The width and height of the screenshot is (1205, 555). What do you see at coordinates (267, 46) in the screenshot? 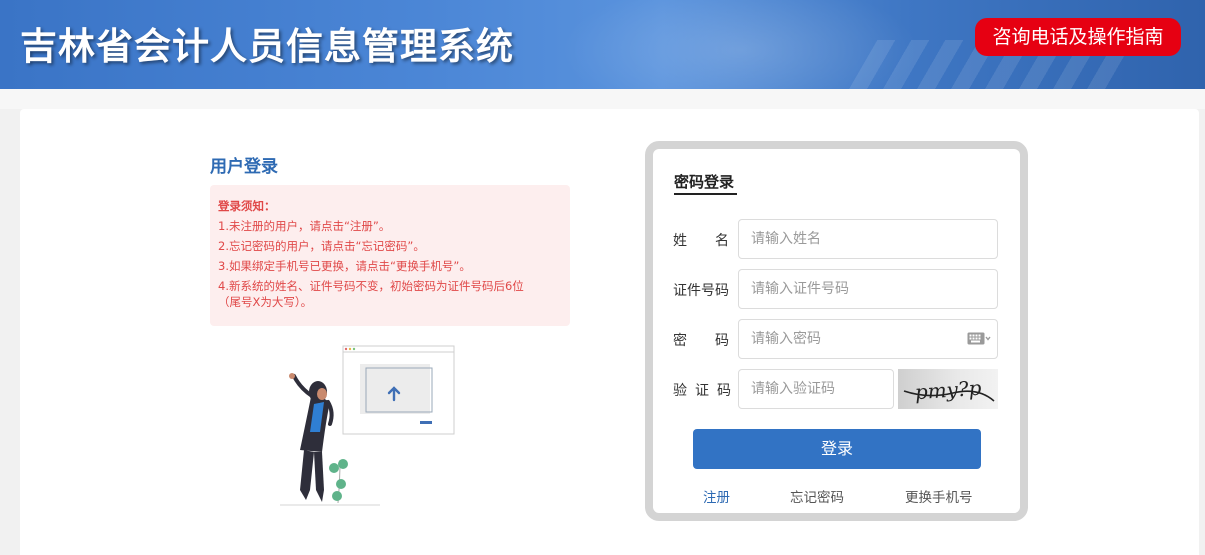
I see `site-title: 吉林省会计人员信息管理系统` at bounding box center [267, 46].